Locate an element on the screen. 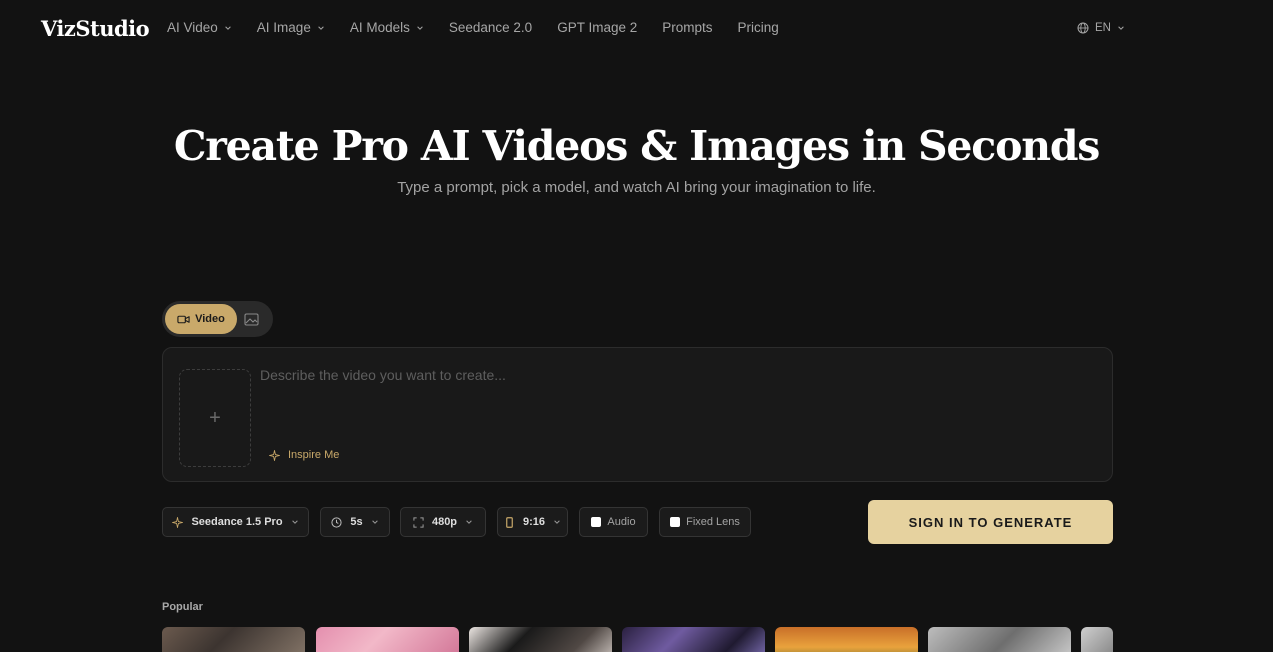 Image resolution: width=1273 pixels, height=652 pixels. nav-item-label: AI Video is located at coordinates (192, 27).